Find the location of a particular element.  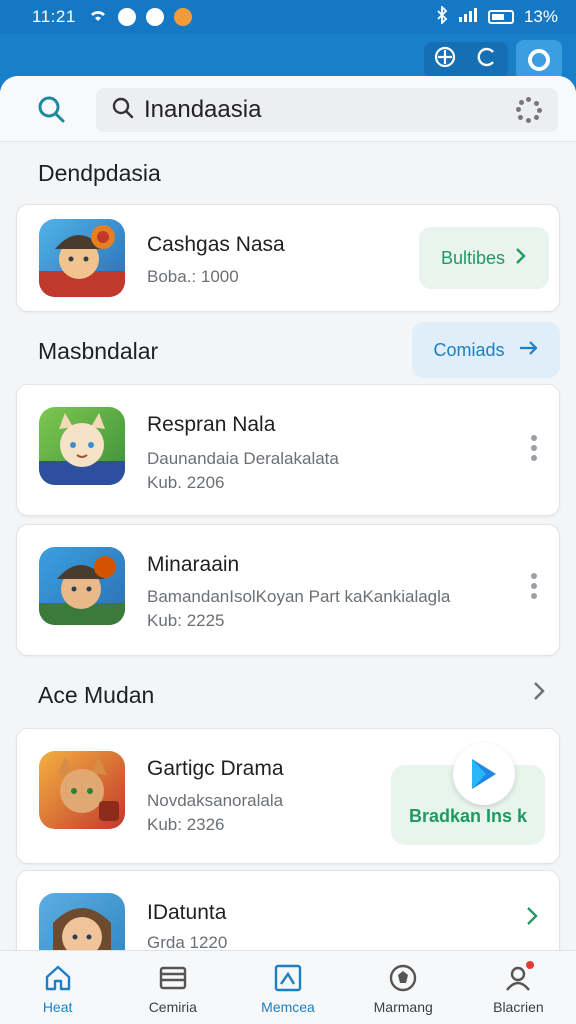

section-title-first: Dendpdasia is located at coordinates (99, 173).